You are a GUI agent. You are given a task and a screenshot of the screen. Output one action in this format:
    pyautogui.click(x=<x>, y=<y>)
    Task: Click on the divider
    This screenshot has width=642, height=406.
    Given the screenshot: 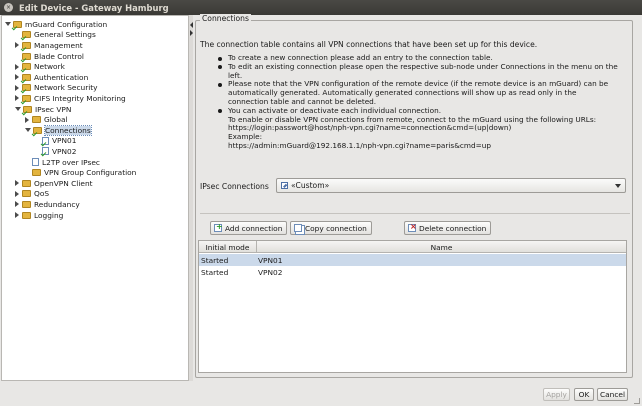 What is the action you would take?
    pyautogui.click(x=415, y=213)
    